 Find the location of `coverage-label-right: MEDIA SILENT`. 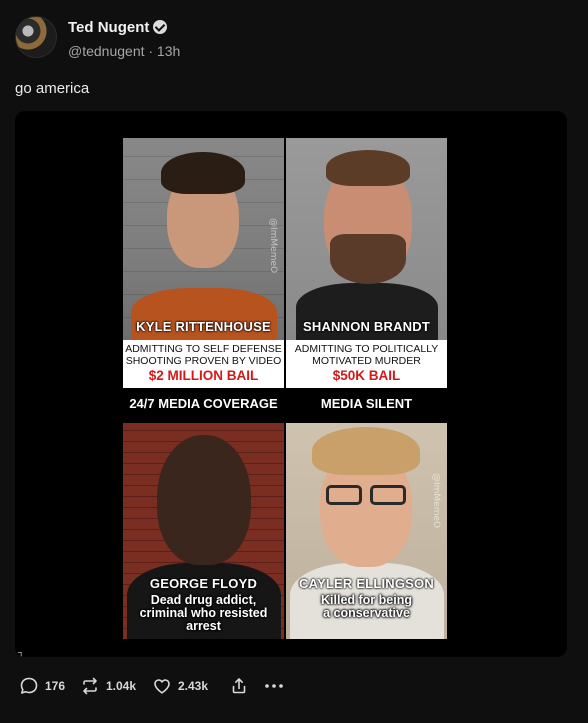

coverage-label-right: MEDIA SILENT is located at coordinates (366, 403).